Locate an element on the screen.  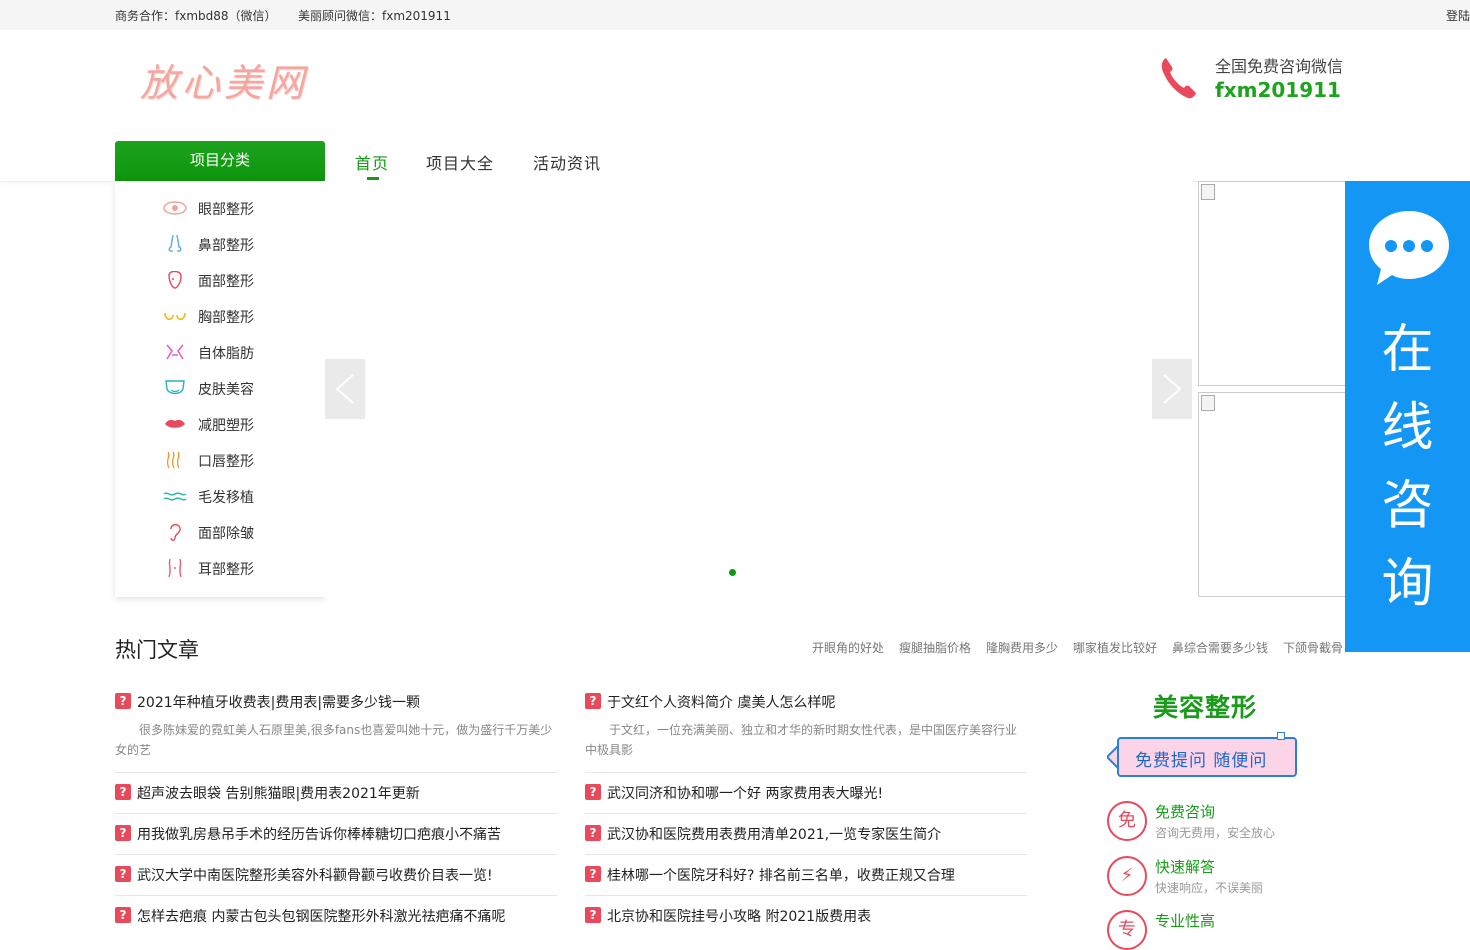
article-title: 于文红个人资料简介 虞美人怎么样呢 is located at coordinates (721, 702).